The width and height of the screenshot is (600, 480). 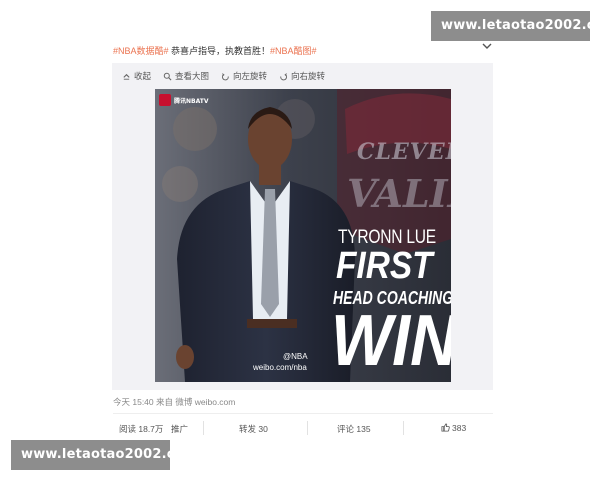 I want to click on rotate-right-icon, so click(x=284, y=76).